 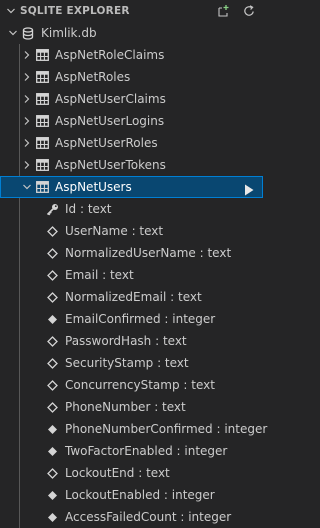 I want to click on column-label: PhoneNumber : text, so click(x=125, y=407).